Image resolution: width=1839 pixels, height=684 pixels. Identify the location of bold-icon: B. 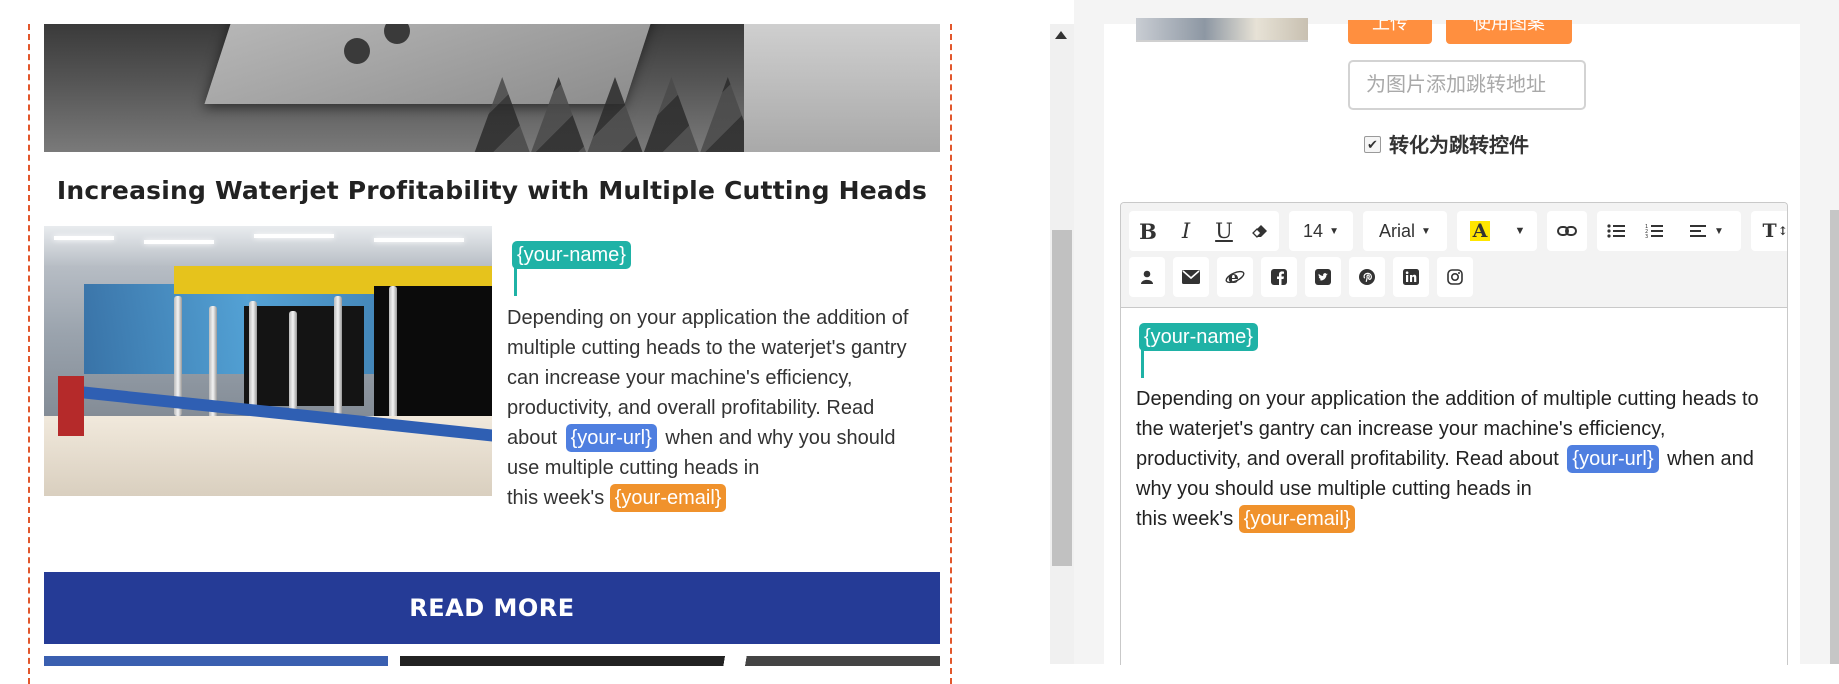
(1148, 231).